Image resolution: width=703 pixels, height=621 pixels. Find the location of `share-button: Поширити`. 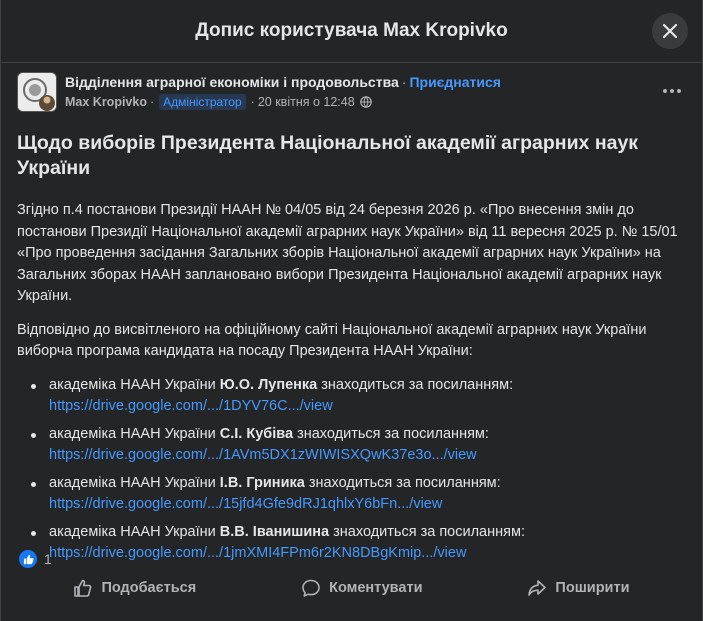

share-button: Поширити is located at coordinates (578, 588).